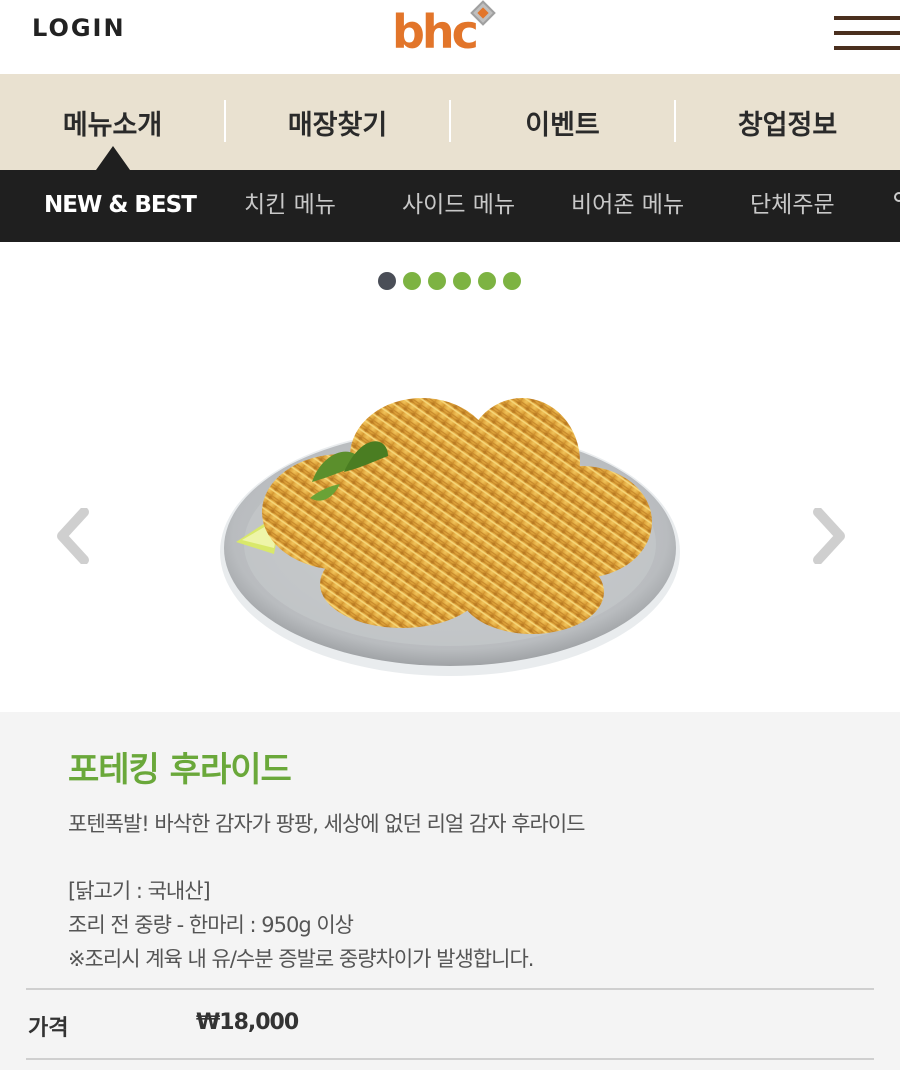 The height and width of the screenshot is (1070, 900). Describe the element at coordinates (435, 32) in the screenshot. I see `logo-text: bhc` at that location.